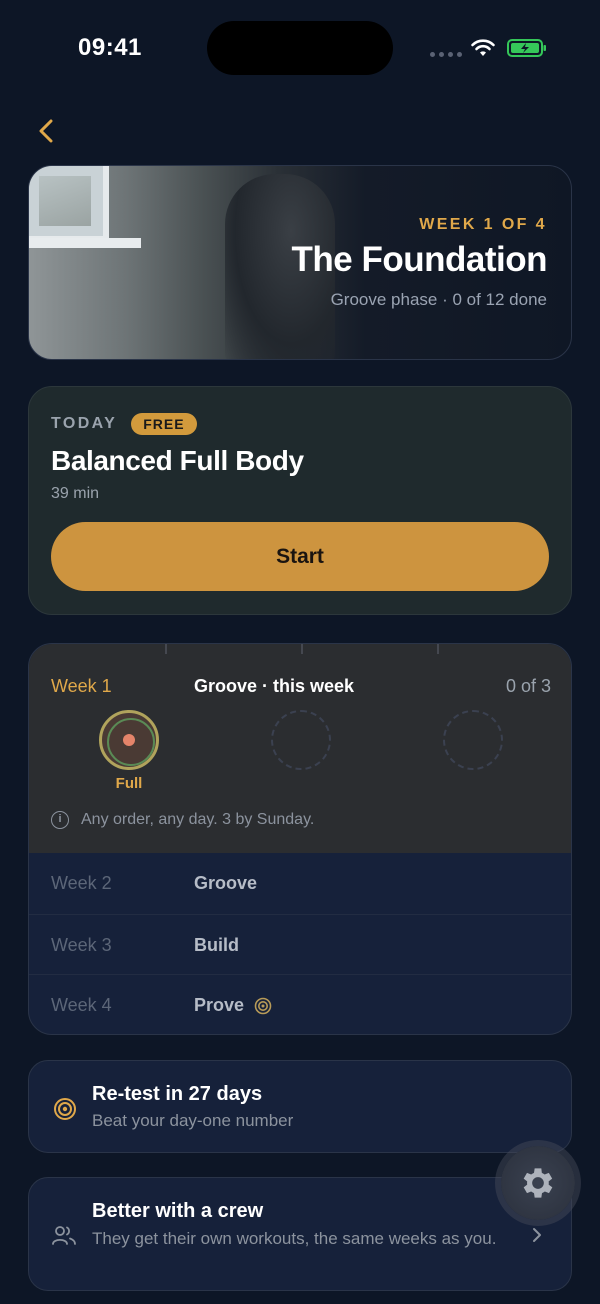  What do you see at coordinates (177, 1094) in the screenshot?
I see `retest-title: Re-test in 27 days` at bounding box center [177, 1094].